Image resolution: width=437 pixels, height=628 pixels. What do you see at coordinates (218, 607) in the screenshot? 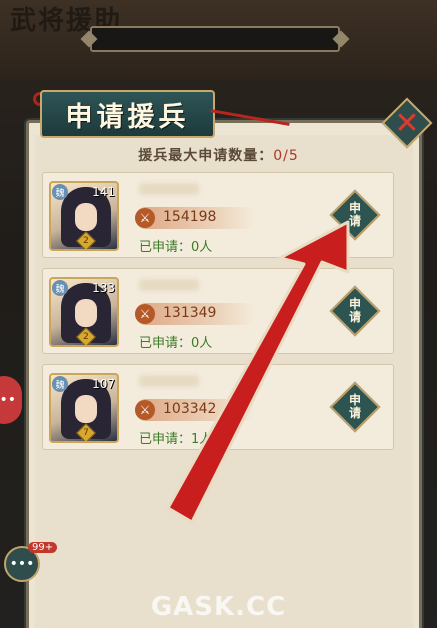
I see `watermark: GASK.CC` at bounding box center [218, 607].